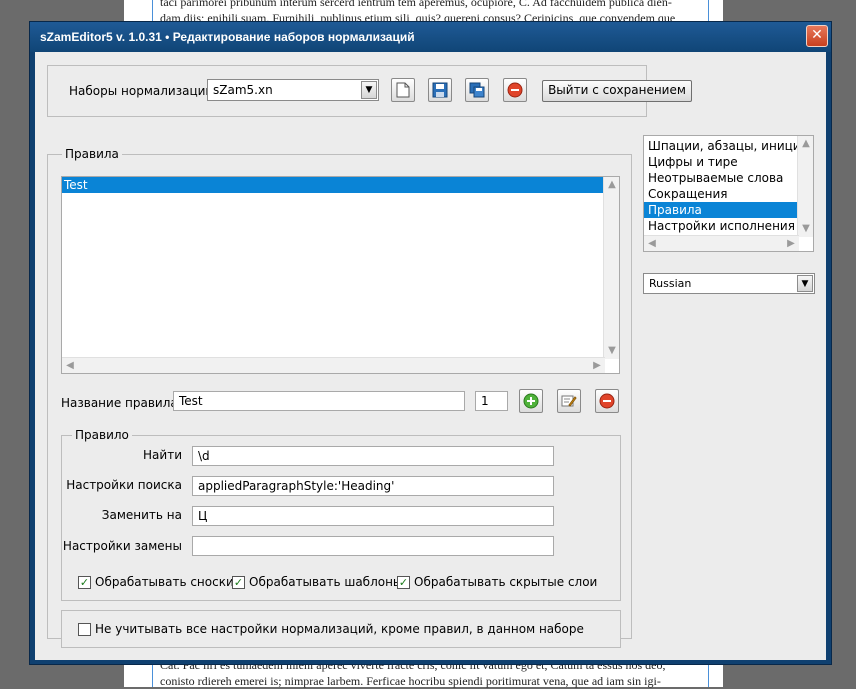  What do you see at coordinates (162, 455) in the screenshot?
I see `find-label: Найти` at bounding box center [162, 455].